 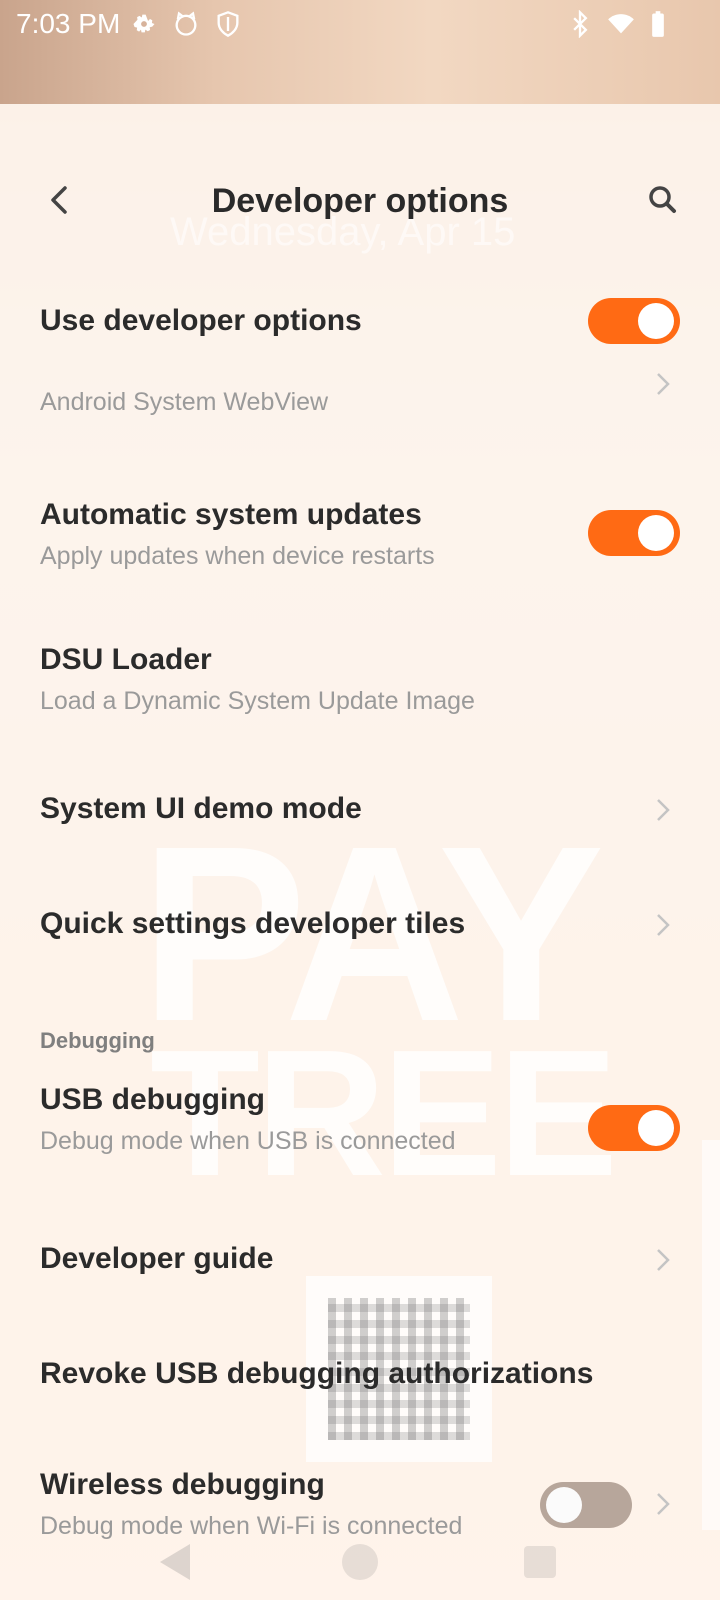 I want to click on quick-settings-developer-tiles-row: Quick settings developer tiles, so click(x=360, y=925).